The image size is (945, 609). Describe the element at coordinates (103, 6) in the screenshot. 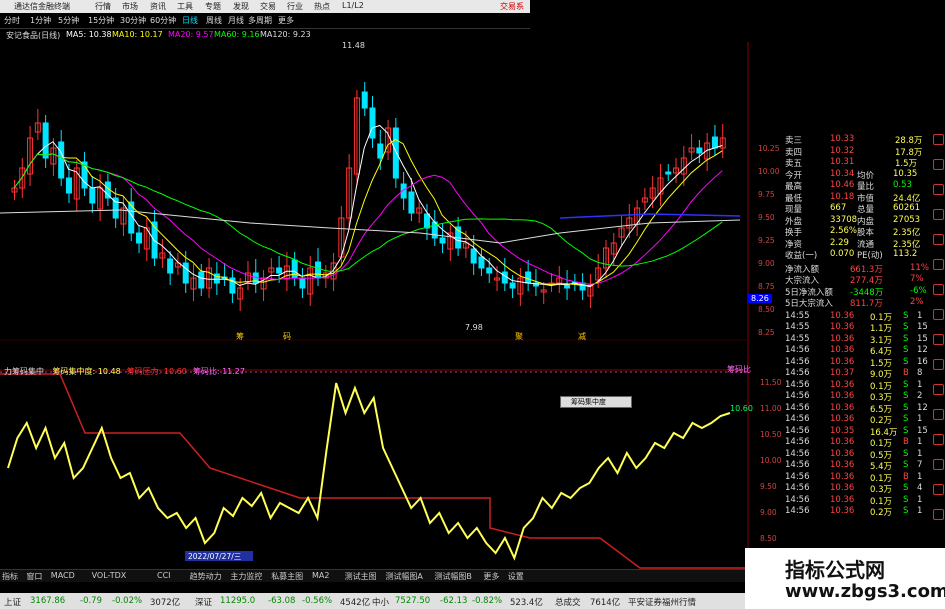

I see `menu-item-0: 行情` at that location.